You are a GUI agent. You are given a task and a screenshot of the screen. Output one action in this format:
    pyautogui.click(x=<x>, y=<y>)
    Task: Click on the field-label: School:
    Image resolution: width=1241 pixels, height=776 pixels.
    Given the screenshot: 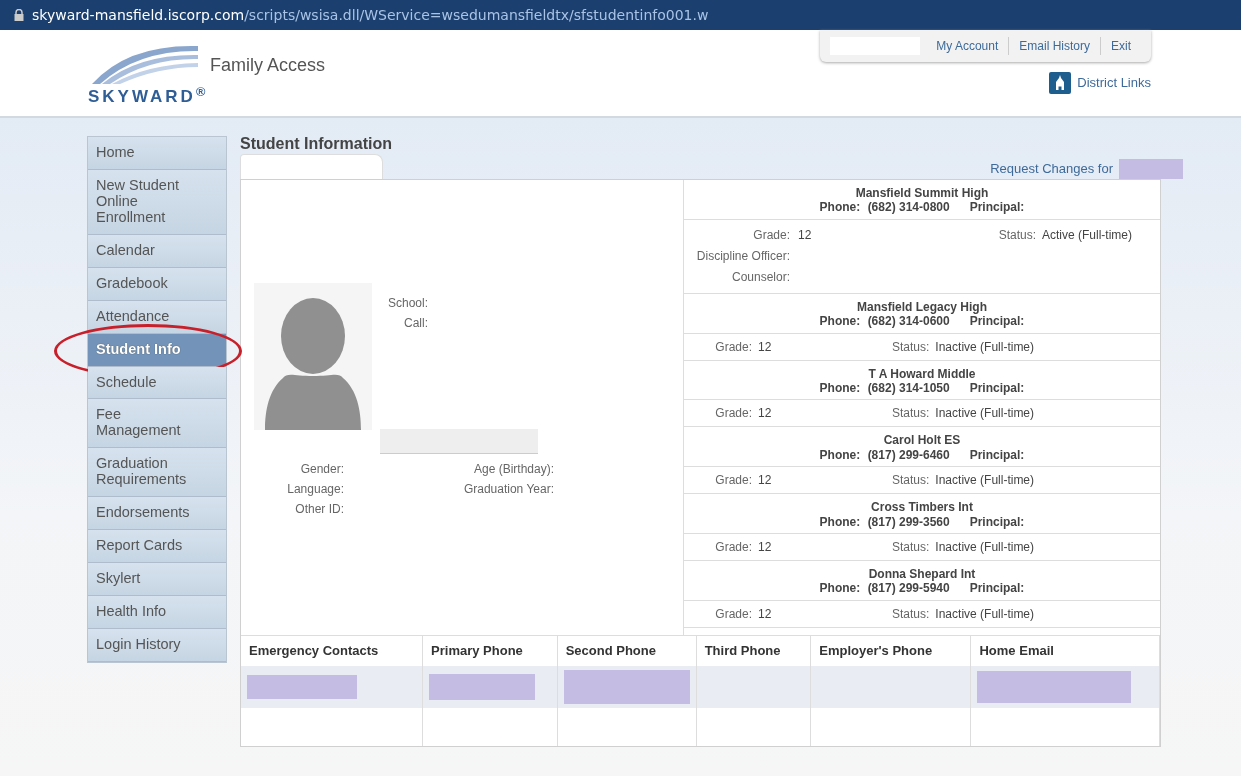 What is the action you would take?
    pyautogui.click(x=407, y=303)
    